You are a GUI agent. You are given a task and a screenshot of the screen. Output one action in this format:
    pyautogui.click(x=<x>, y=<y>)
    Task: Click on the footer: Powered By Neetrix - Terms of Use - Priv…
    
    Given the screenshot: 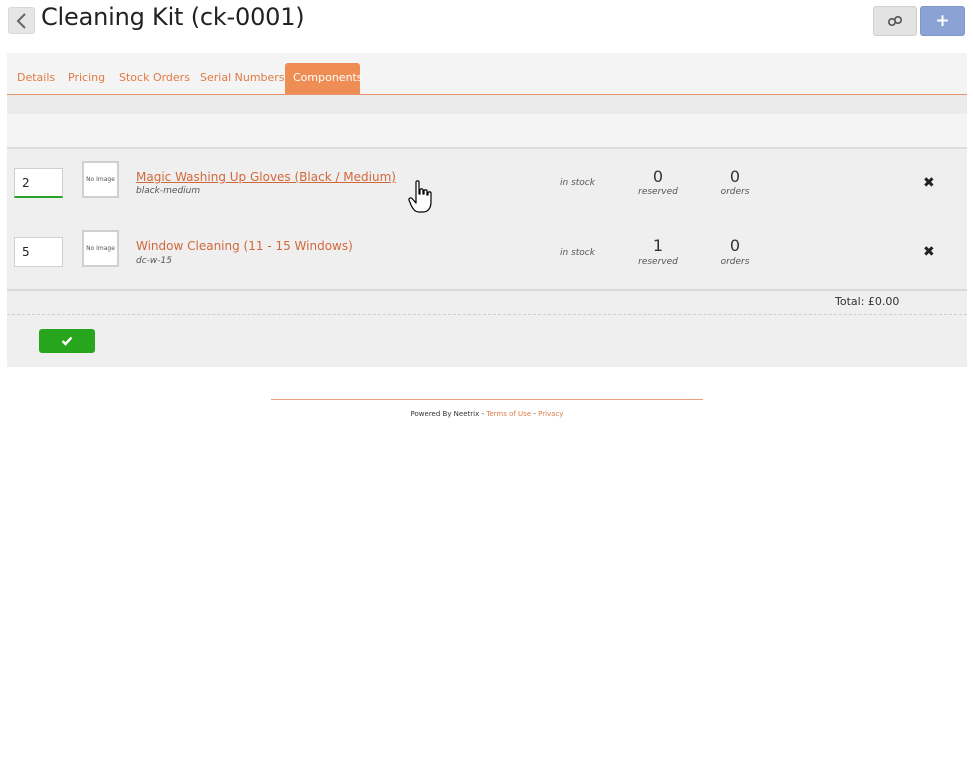 What is the action you would take?
    pyautogui.click(x=487, y=414)
    